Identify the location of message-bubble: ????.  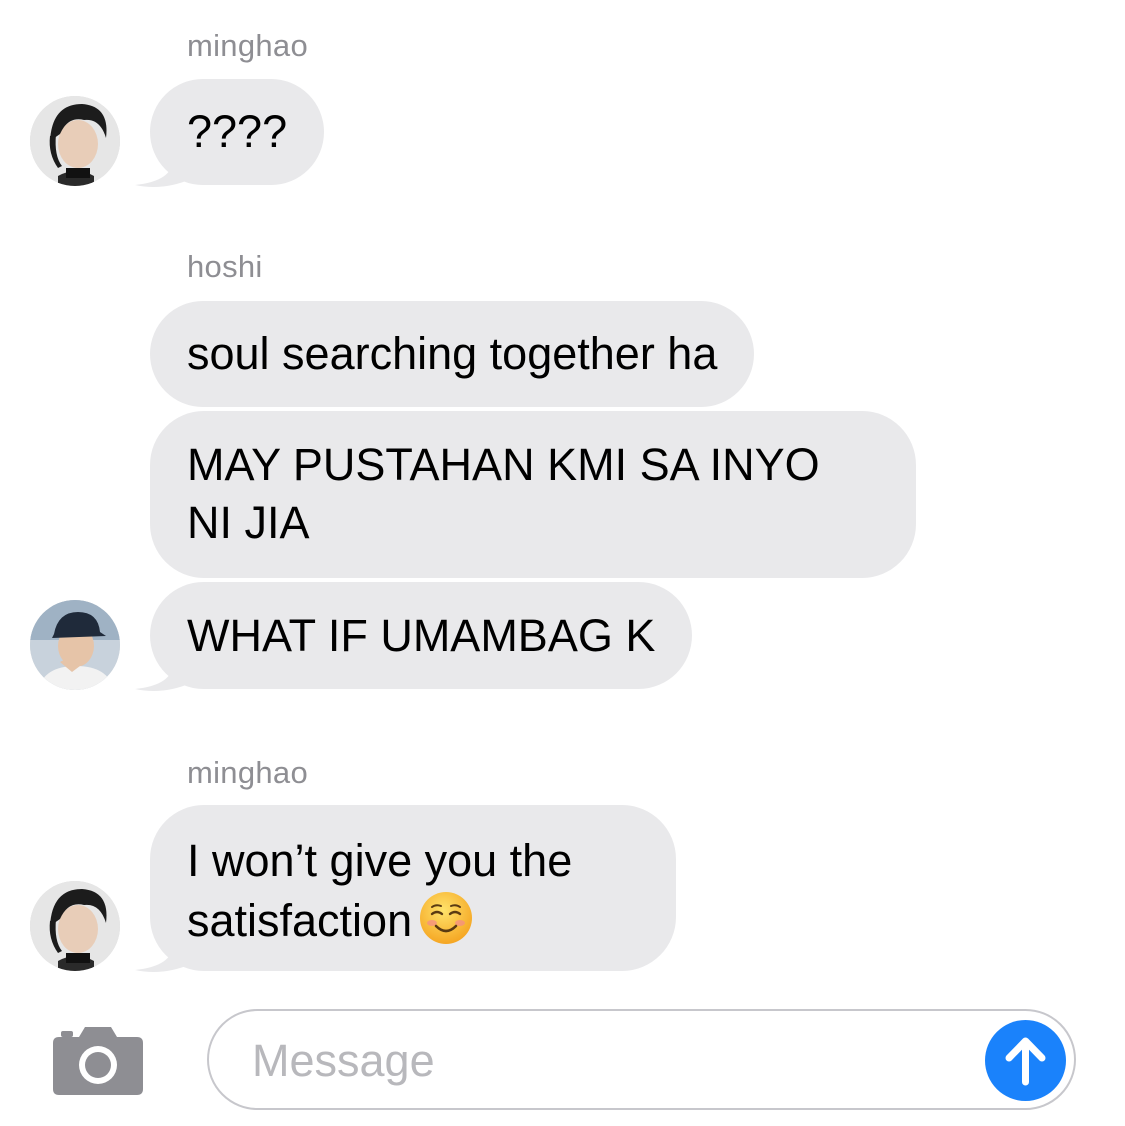
(237, 132).